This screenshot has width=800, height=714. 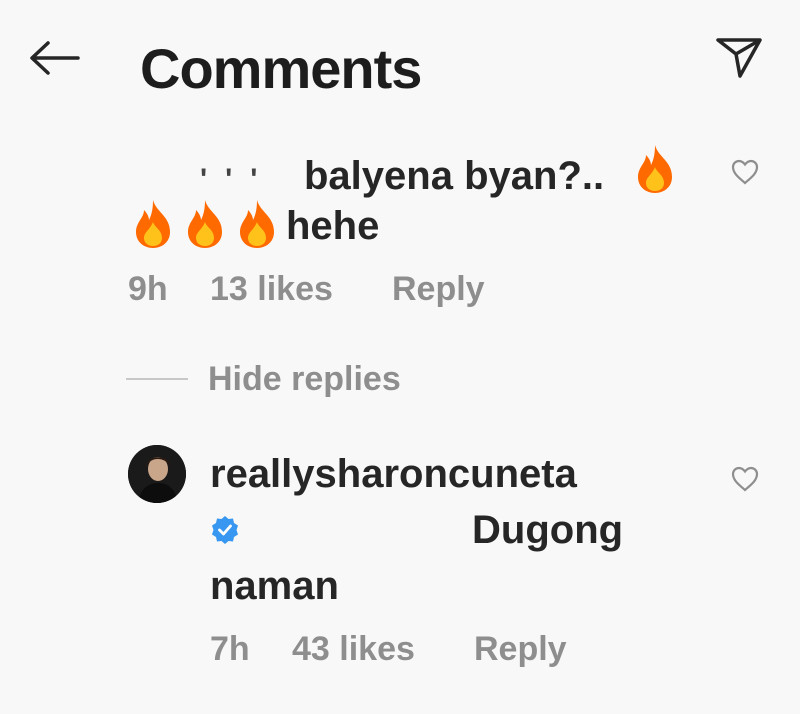 What do you see at coordinates (281, 68) in the screenshot?
I see `page-title: Comments` at bounding box center [281, 68].